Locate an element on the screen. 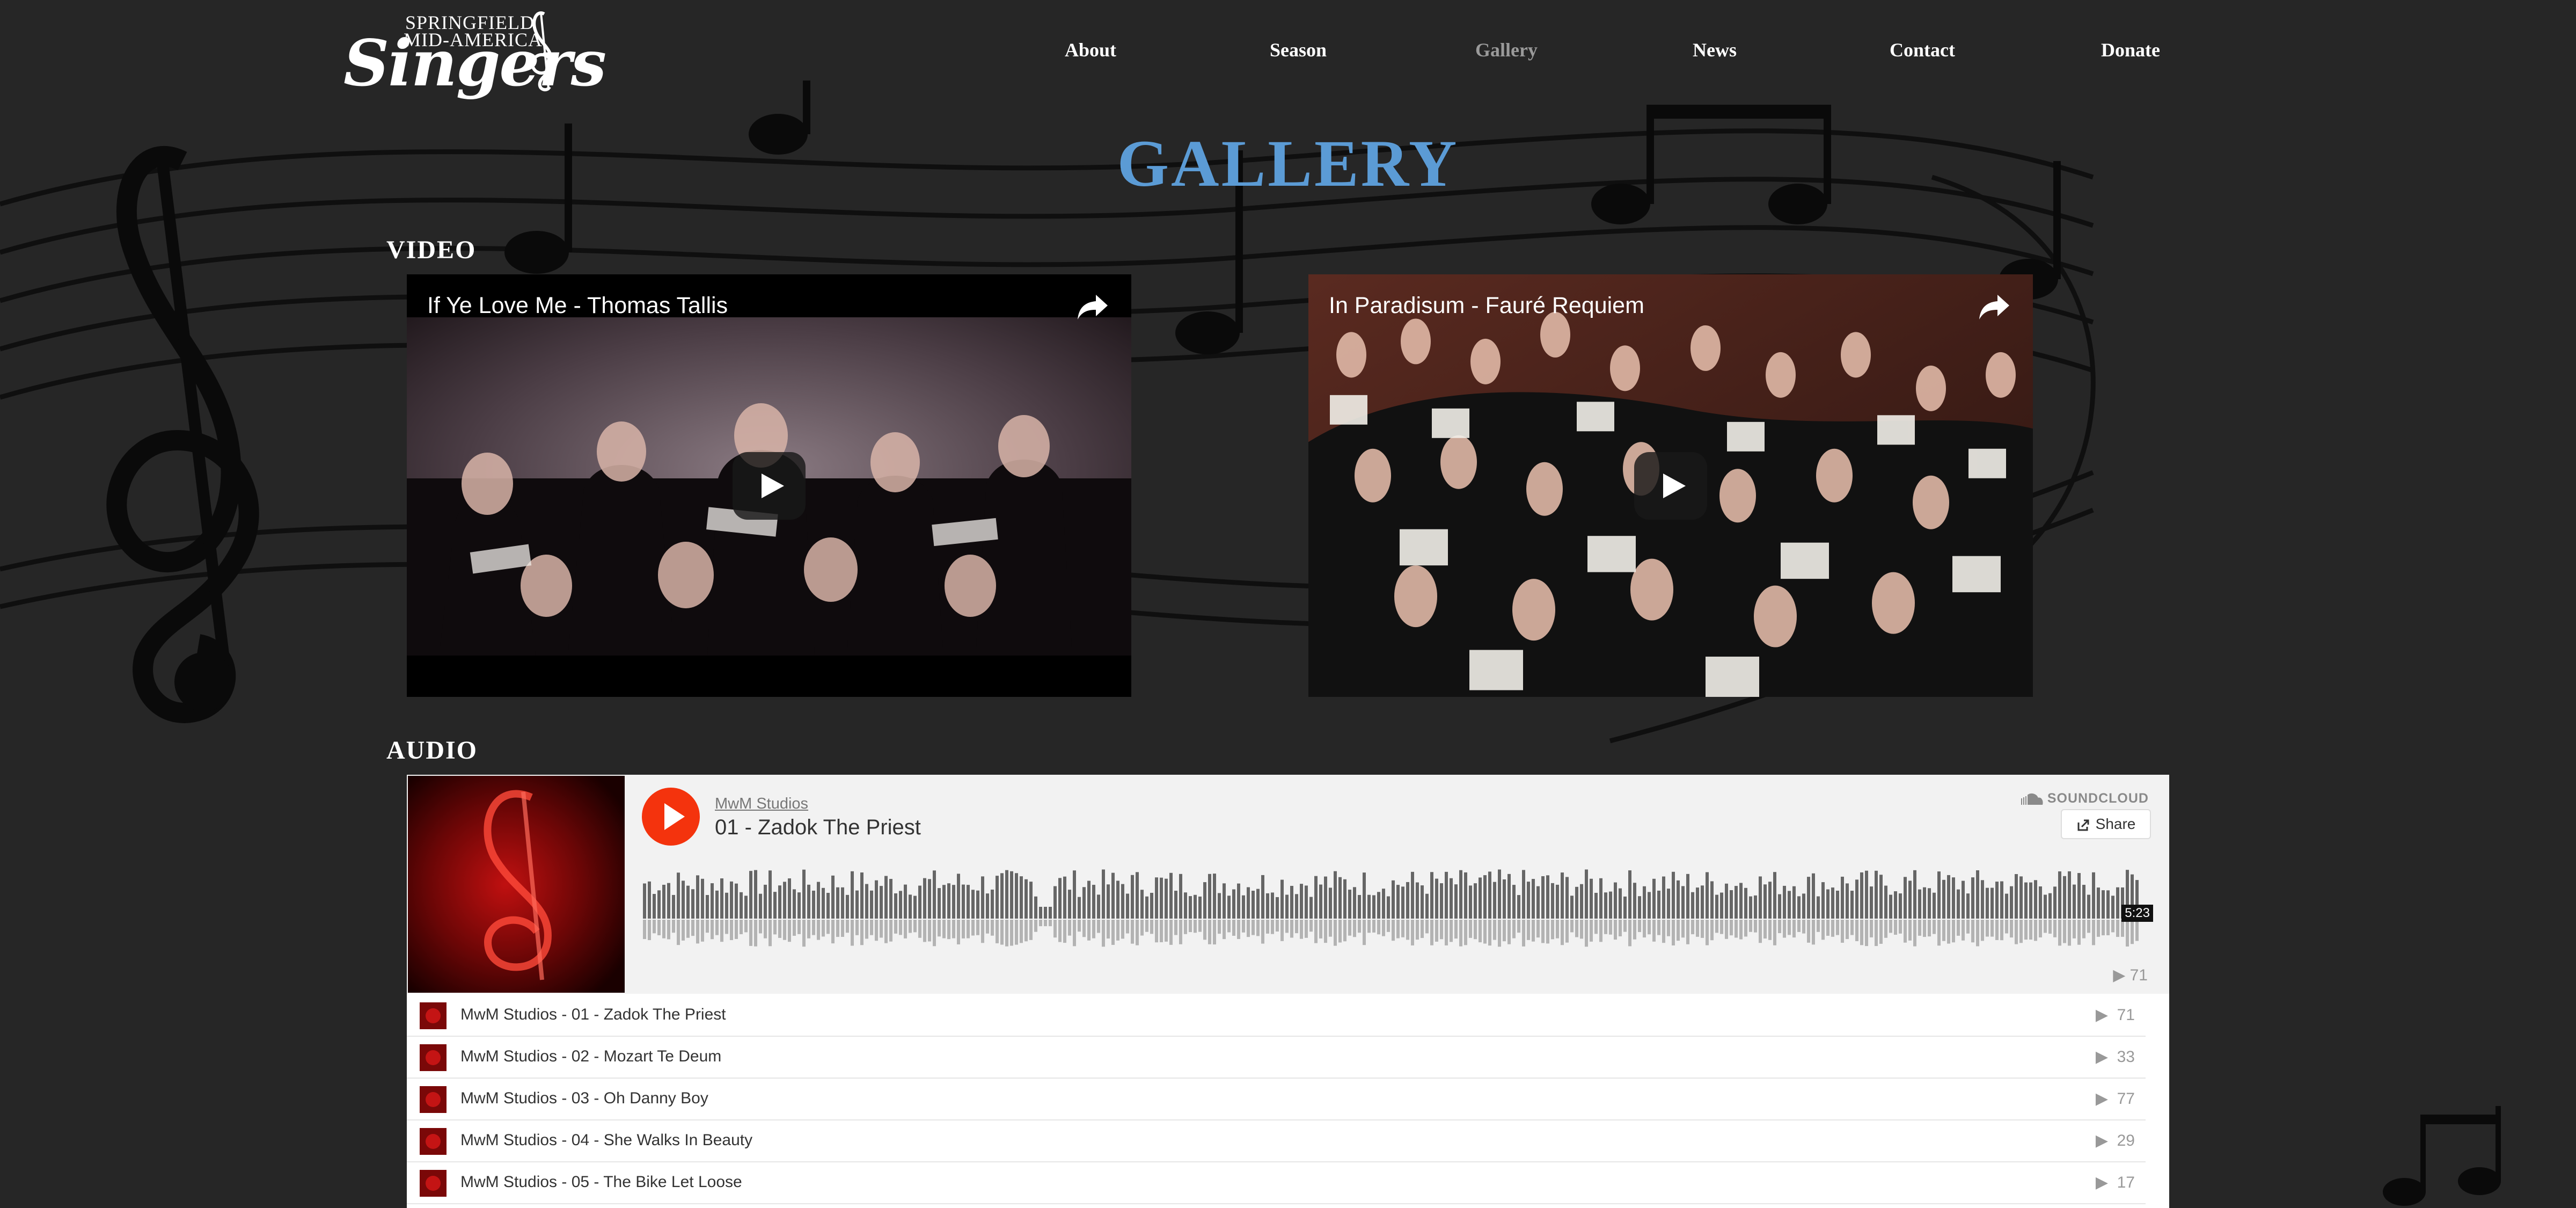  track-row: MwM Studios - 03 - Oh Danny Boy ▶ 77 is located at coordinates (1276, 1099).